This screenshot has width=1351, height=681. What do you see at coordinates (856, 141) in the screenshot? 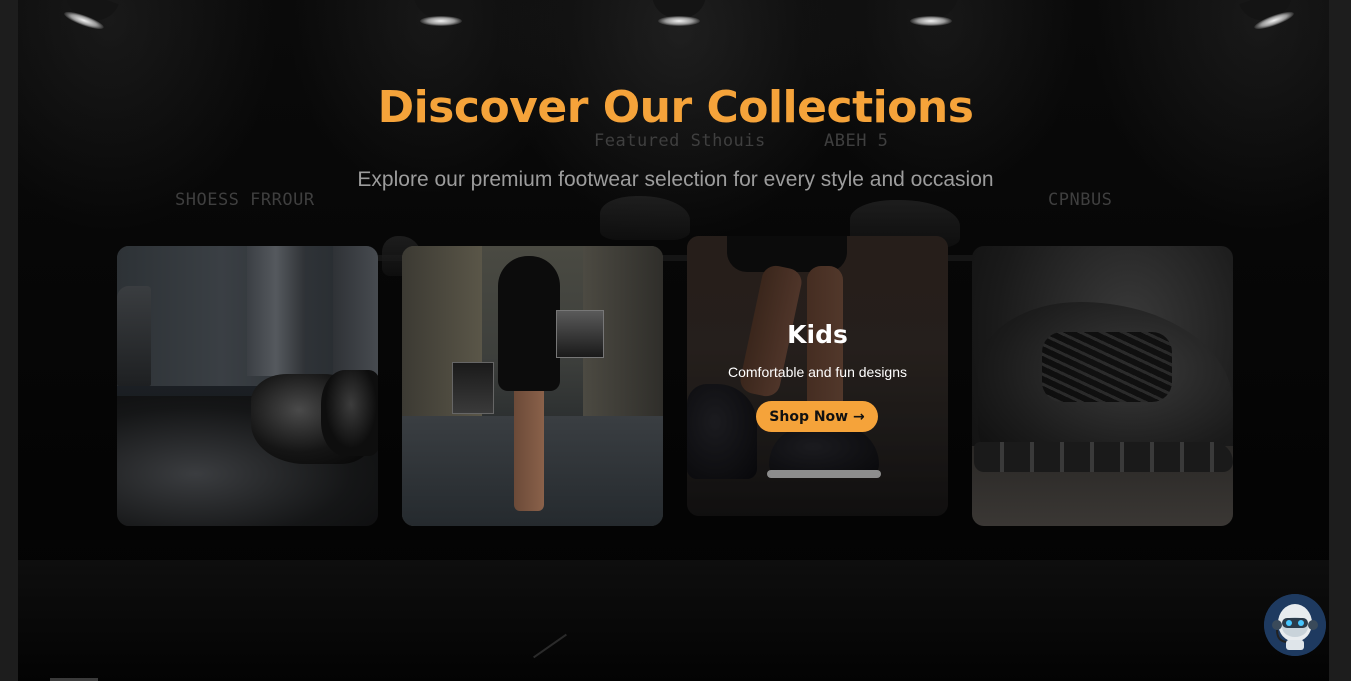
I see `backdrop-sign-center-right: ABEH 5` at bounding box center [856, 141].